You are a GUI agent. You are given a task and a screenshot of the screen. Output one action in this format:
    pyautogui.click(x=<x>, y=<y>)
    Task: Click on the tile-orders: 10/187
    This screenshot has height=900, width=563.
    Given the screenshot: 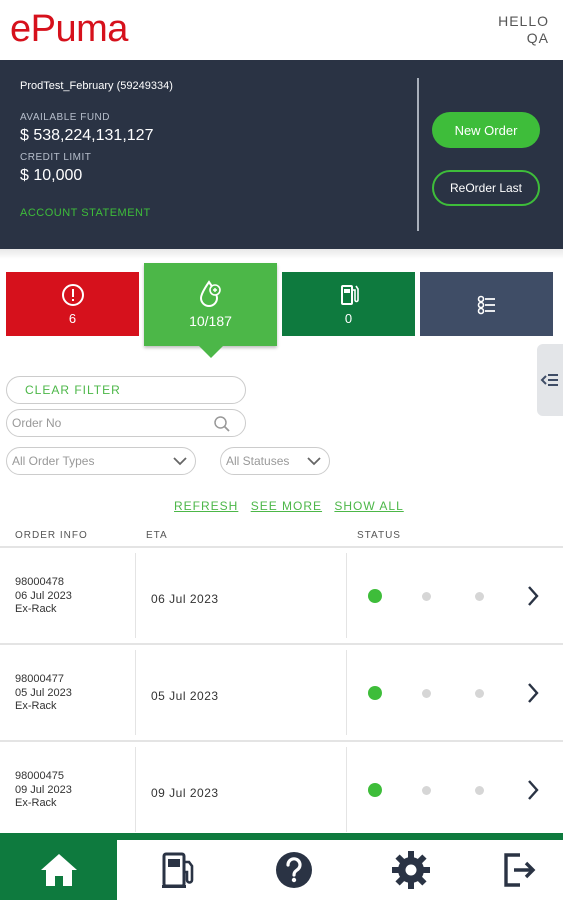 What is the action you would take?
    pyautogui.click(x=210, y=310)
    